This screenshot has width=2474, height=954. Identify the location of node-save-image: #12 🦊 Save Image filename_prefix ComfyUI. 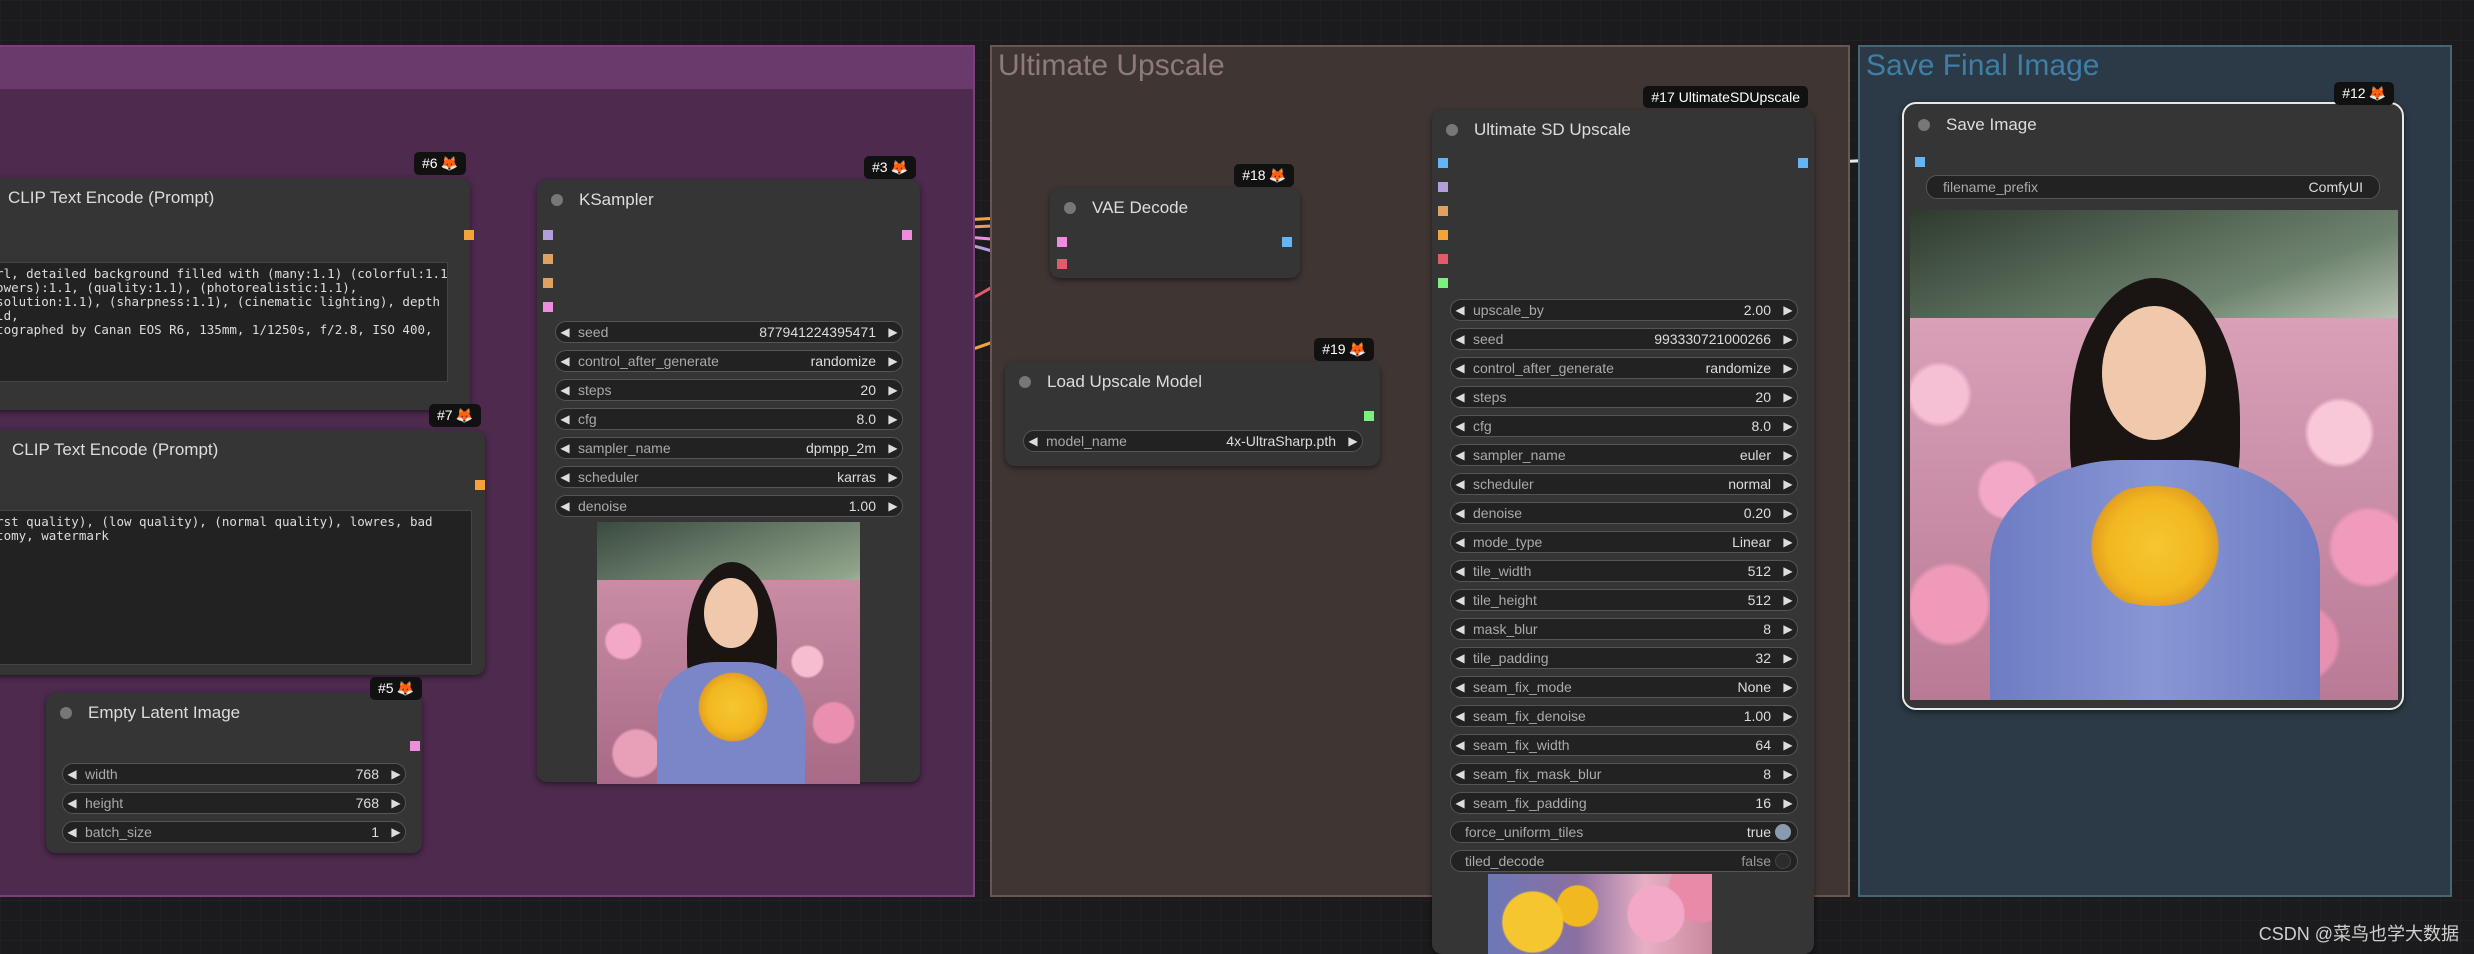
(2153, 396).